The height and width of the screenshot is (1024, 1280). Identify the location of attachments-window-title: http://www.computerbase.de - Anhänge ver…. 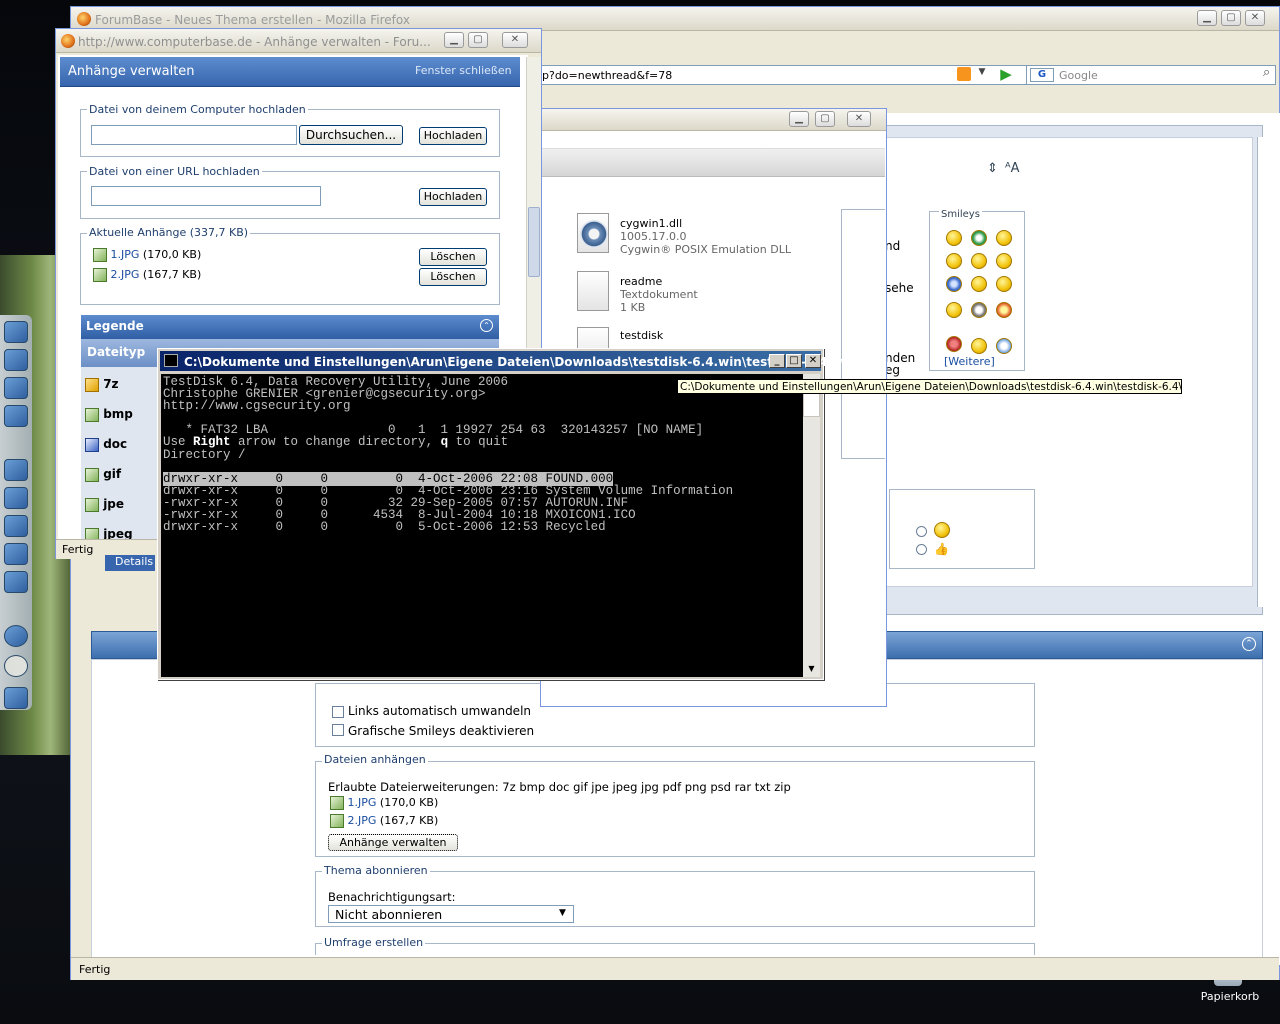
(254, 42).